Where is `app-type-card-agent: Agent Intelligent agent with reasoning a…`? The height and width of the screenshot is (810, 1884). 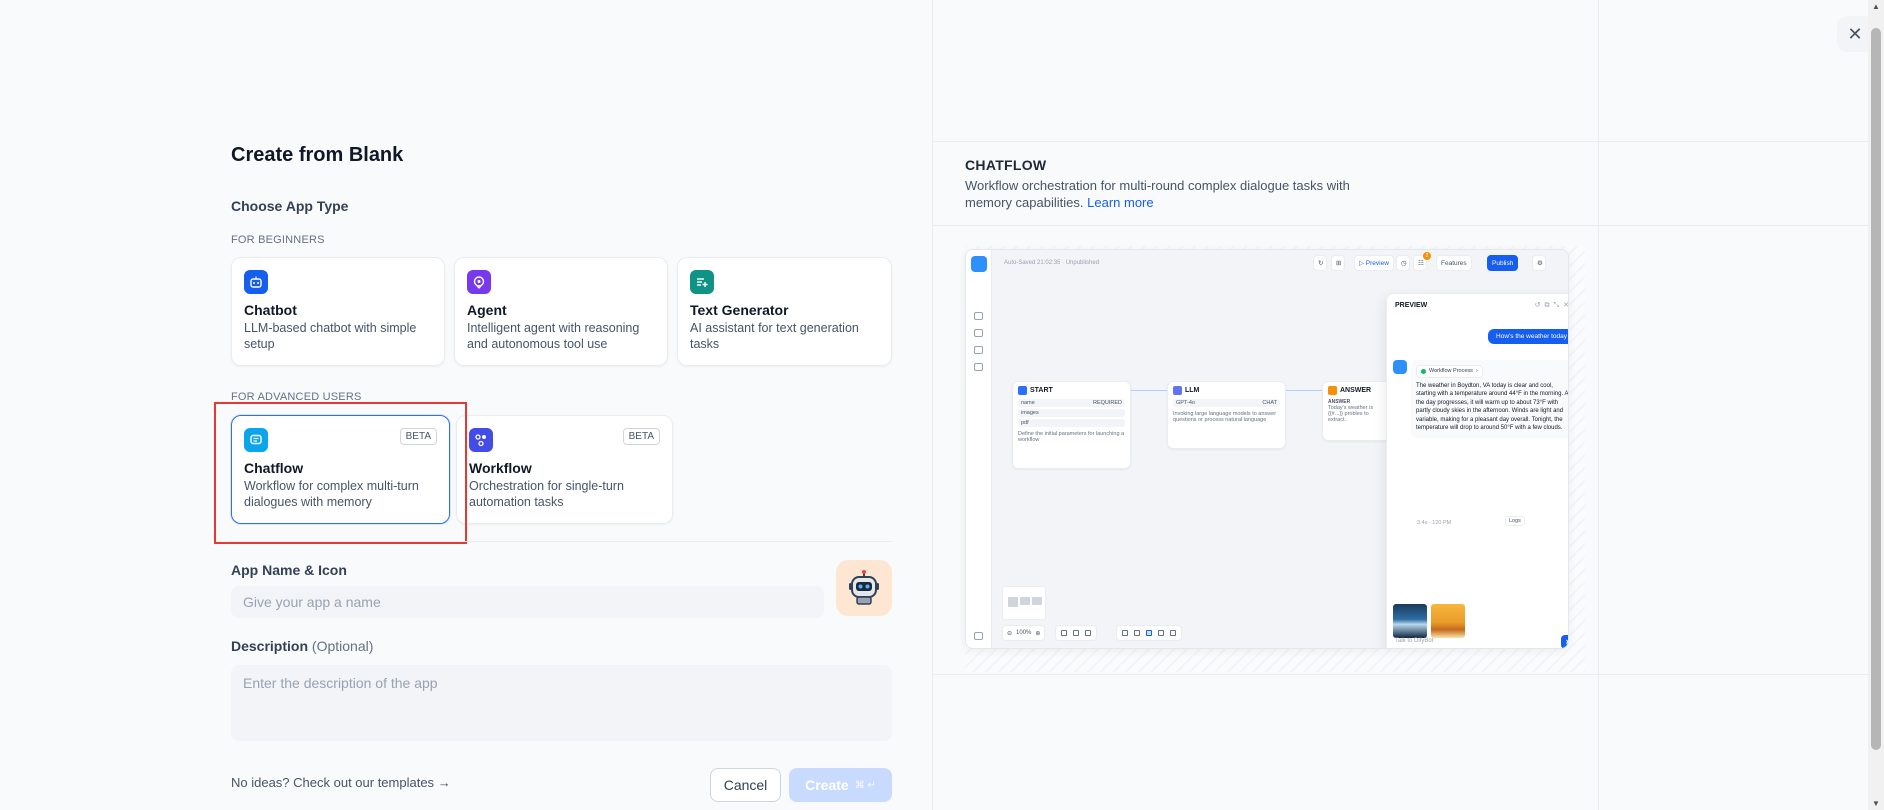
app-type-card-agent: Agent Intelligent agent with reasoning a… is located at coordinates (561, 311).